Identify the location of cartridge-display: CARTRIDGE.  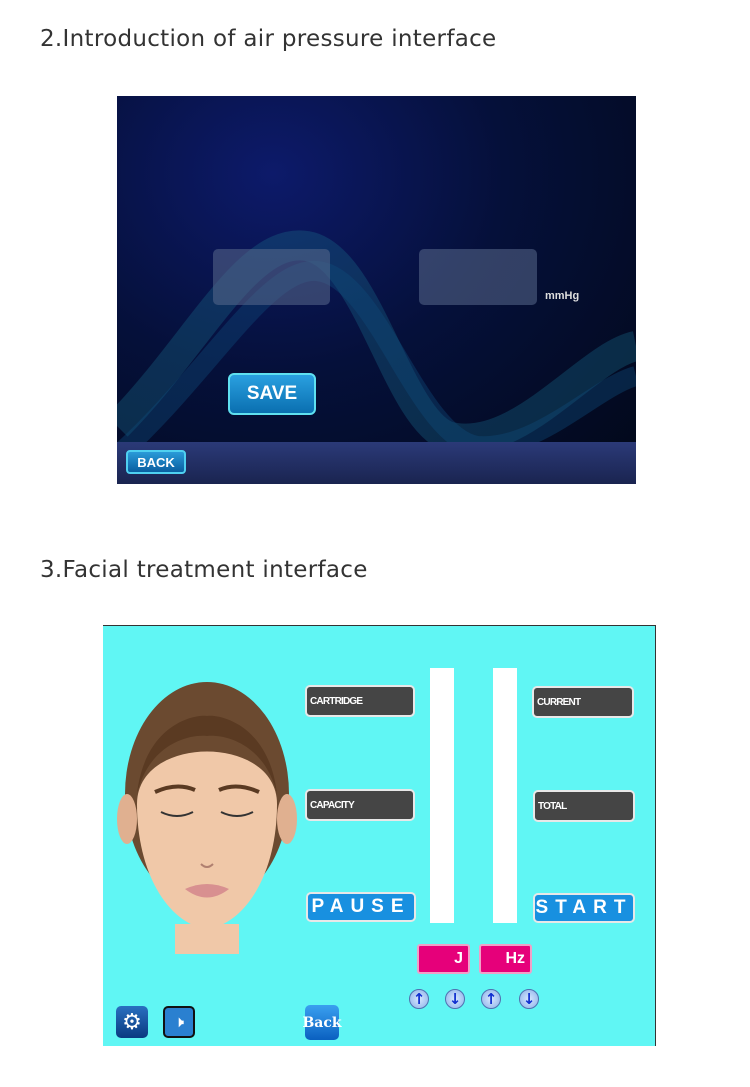
(360, 701).